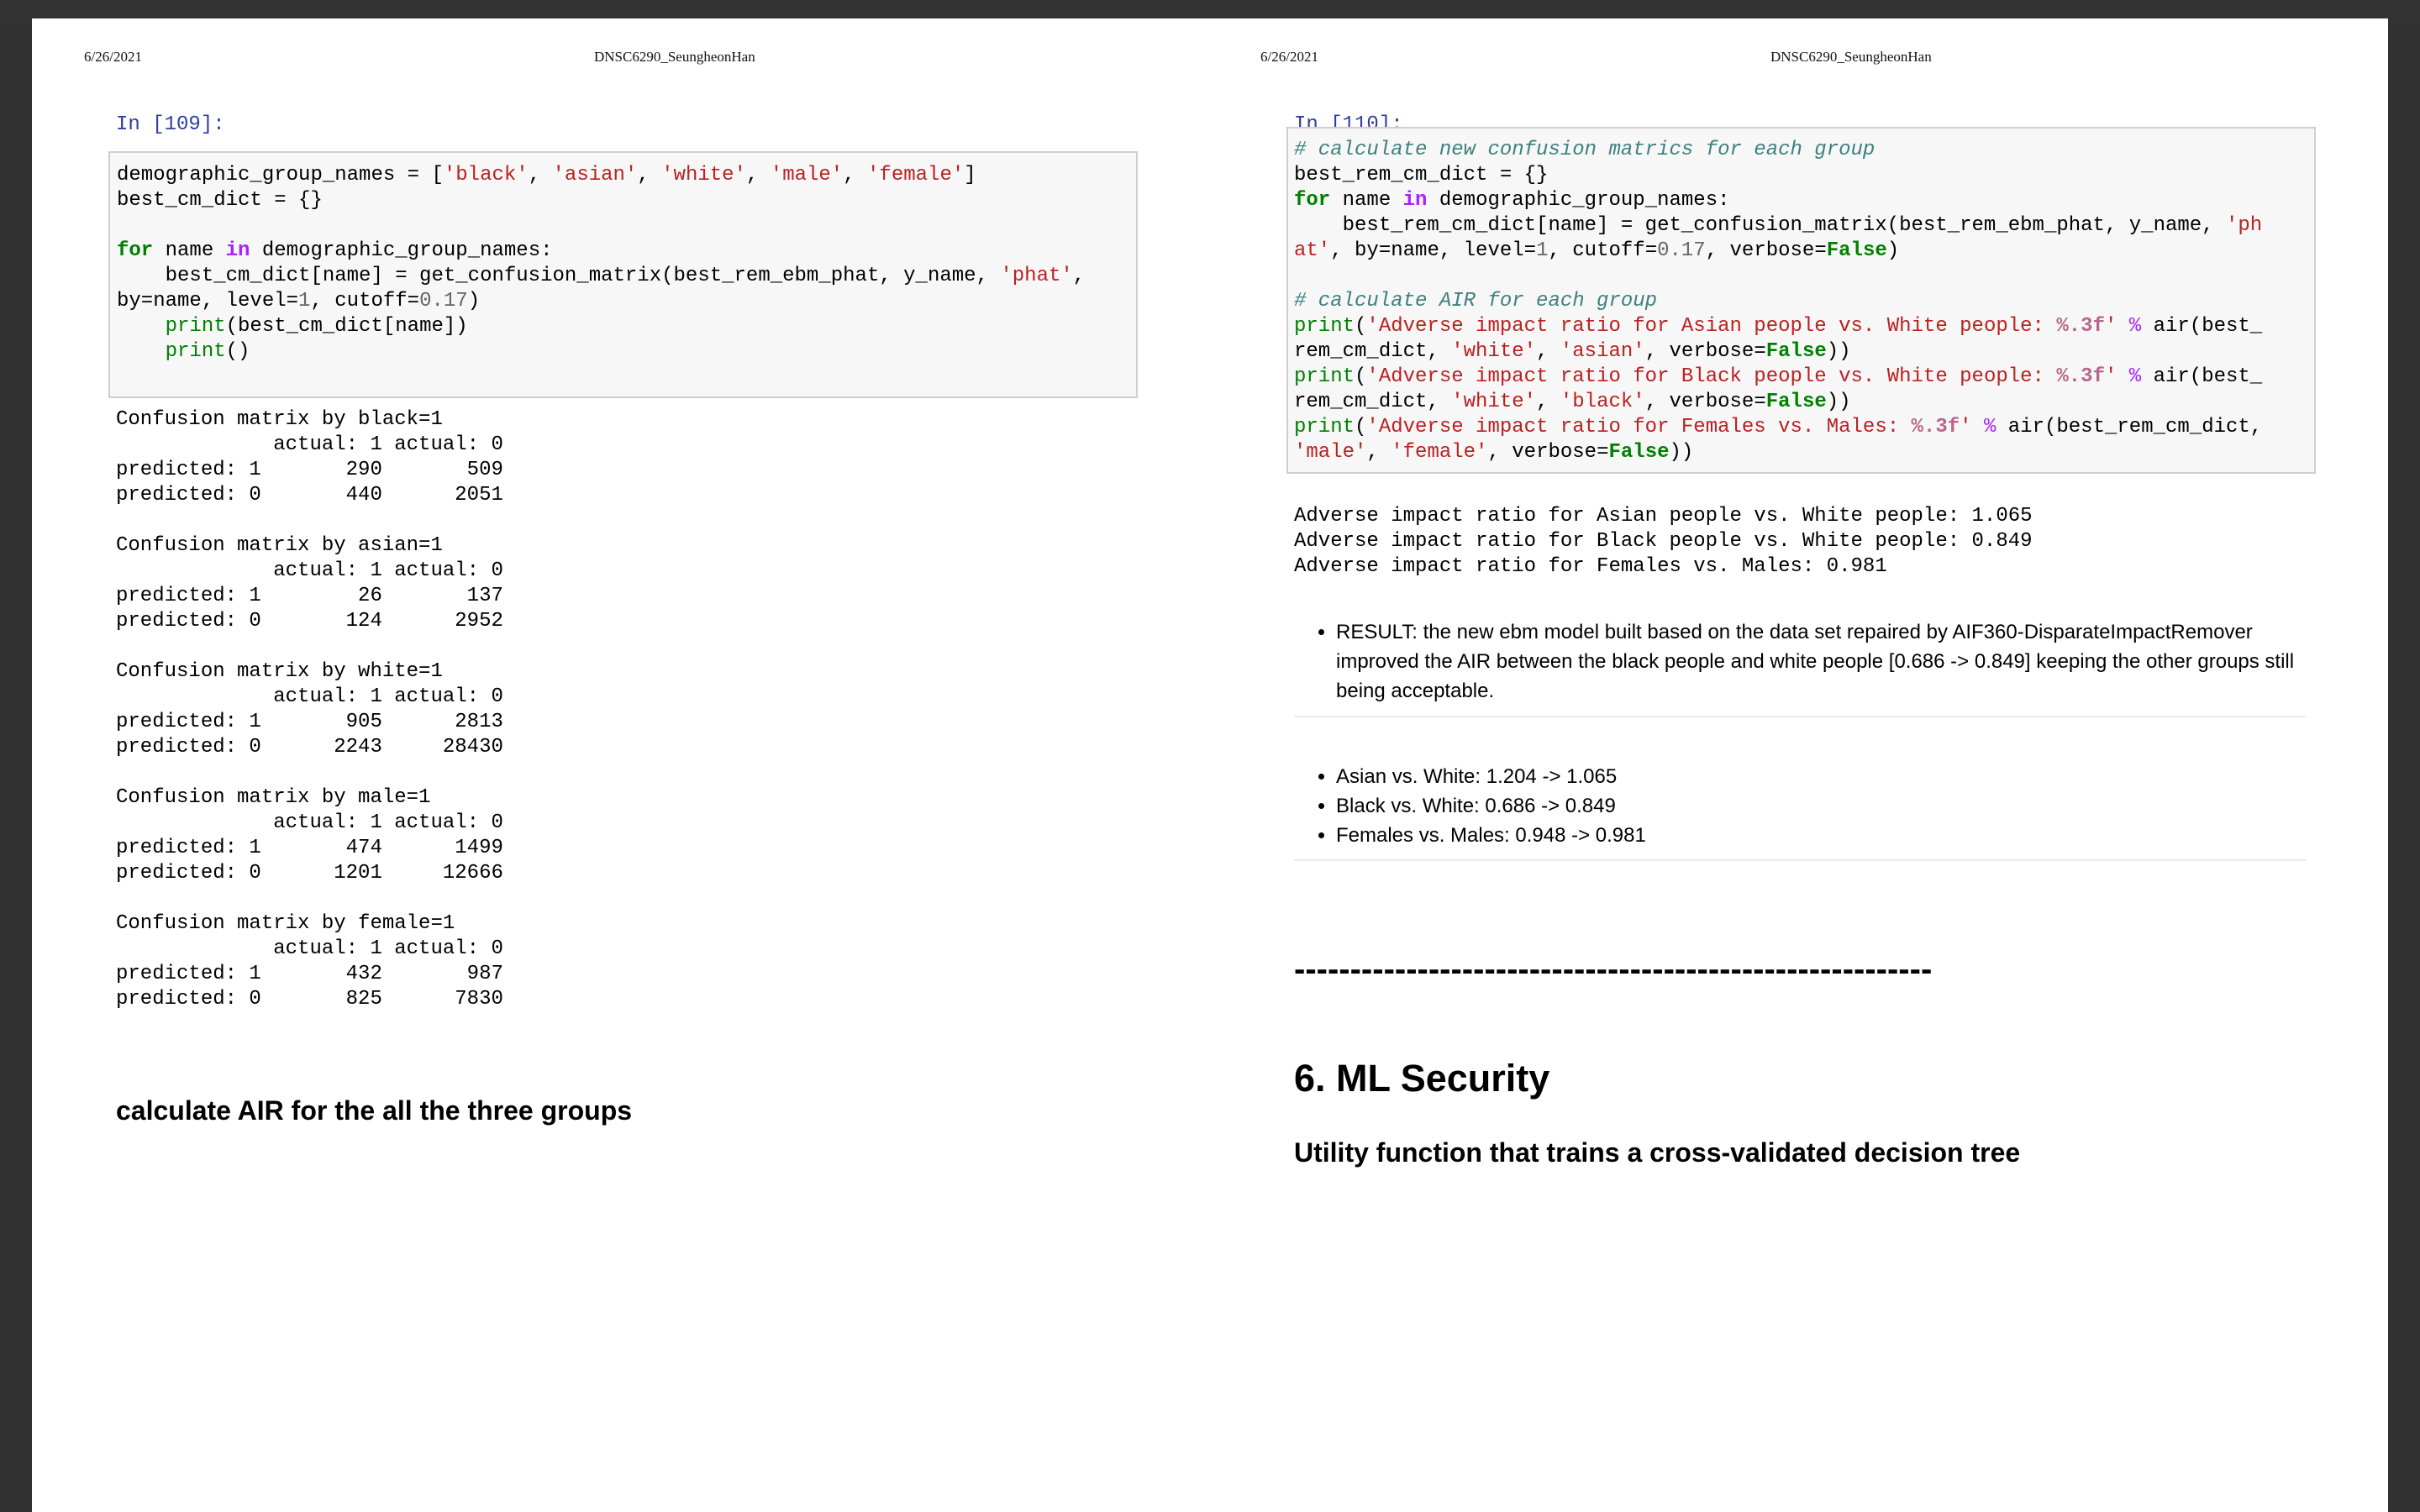  I want to click on viewer-top-bar, so click(1210, 9).